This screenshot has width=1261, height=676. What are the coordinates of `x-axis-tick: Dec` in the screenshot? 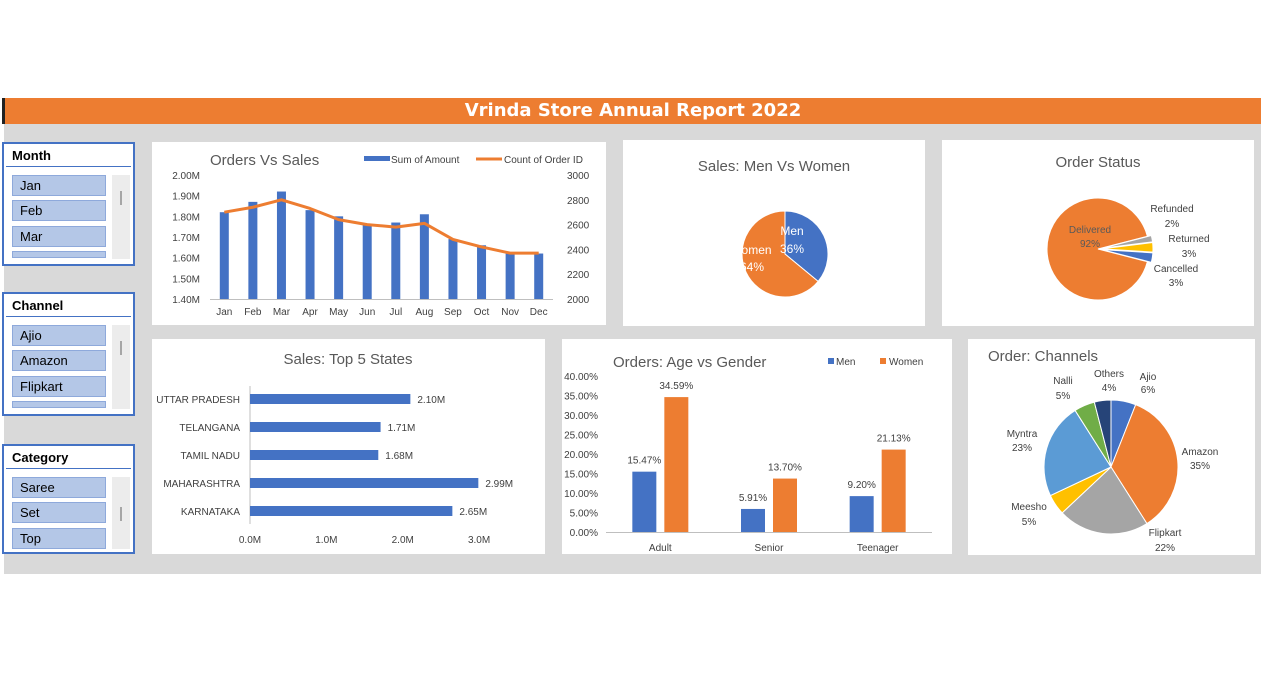 It's located at (539, 312).